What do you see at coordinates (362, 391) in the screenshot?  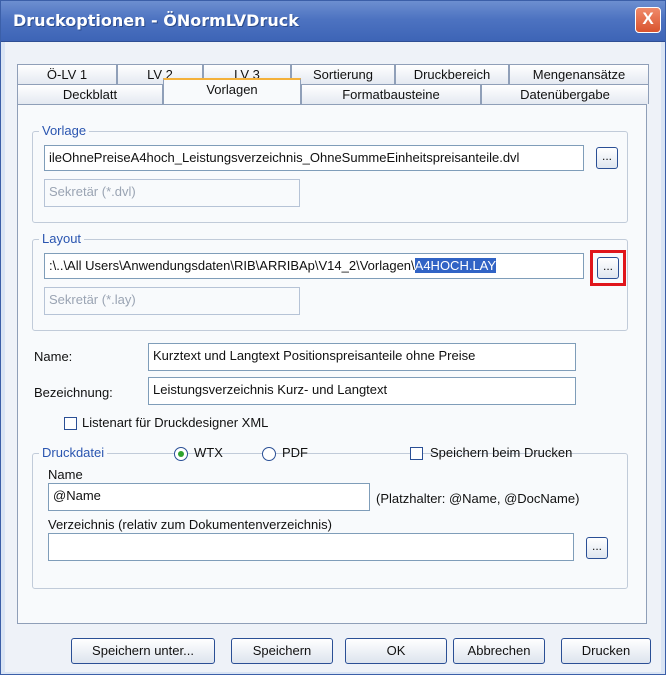 I see `bezeichnung-field: Leistungsverzeichnis Kurz- und Langtext` at bounding box center [362, 391].